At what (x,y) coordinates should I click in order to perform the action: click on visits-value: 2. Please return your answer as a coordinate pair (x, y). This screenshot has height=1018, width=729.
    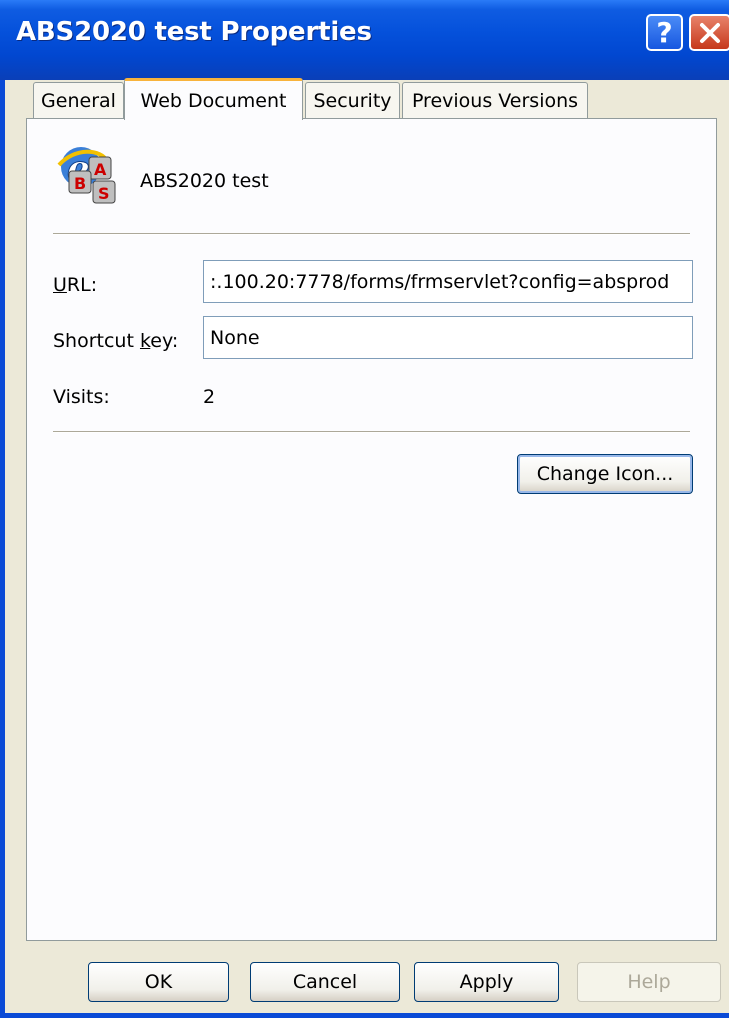
    Looking at the image, I should click on (209, 397).